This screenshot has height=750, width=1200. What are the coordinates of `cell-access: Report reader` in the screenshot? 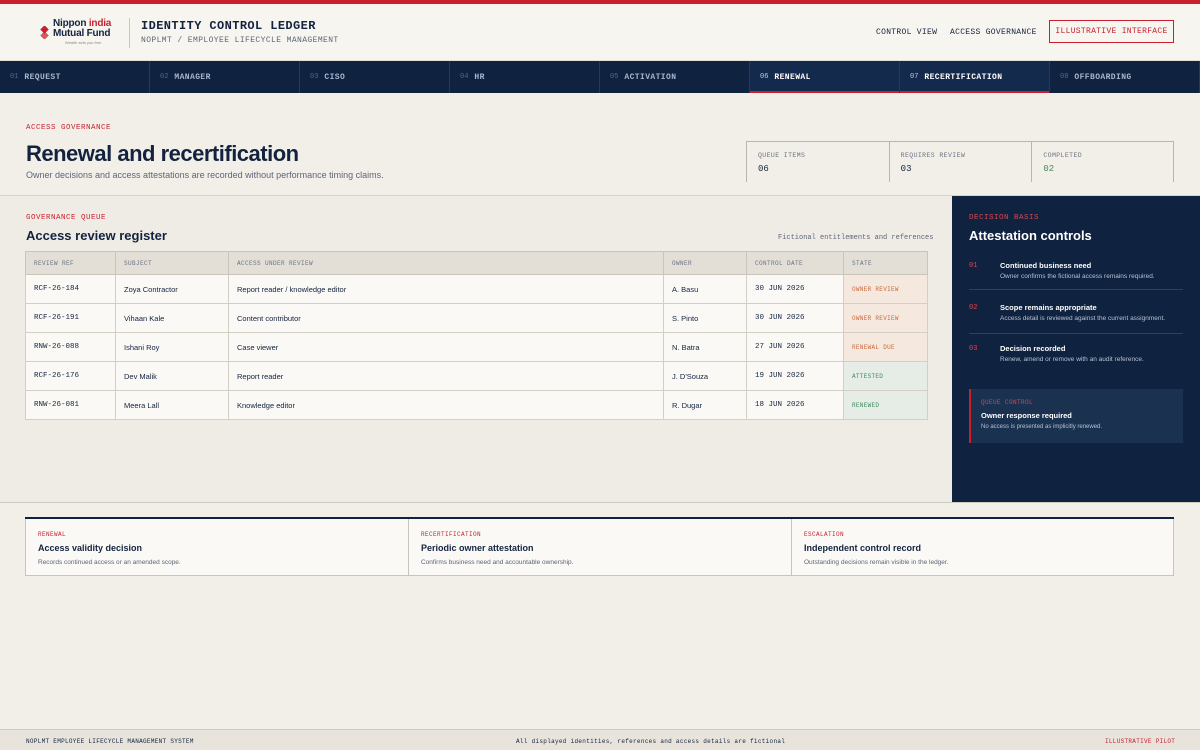 It's located at (446, 376).